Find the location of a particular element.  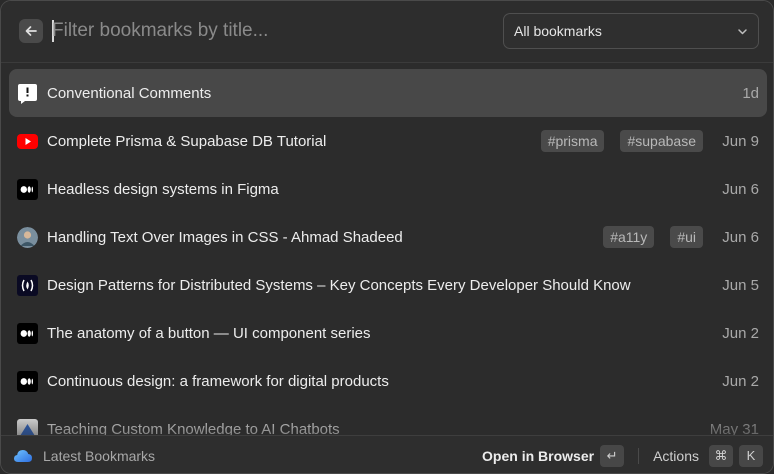

command-key-hint: ⌘ is located at coordinates (721, 455).